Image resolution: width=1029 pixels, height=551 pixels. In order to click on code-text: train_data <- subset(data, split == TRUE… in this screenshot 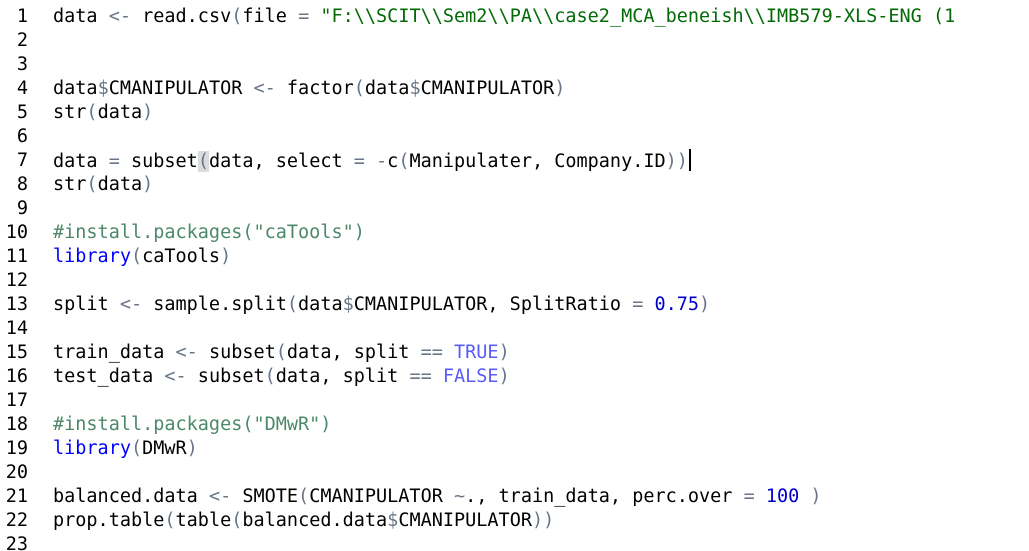, I will do `click(281, 353)`.